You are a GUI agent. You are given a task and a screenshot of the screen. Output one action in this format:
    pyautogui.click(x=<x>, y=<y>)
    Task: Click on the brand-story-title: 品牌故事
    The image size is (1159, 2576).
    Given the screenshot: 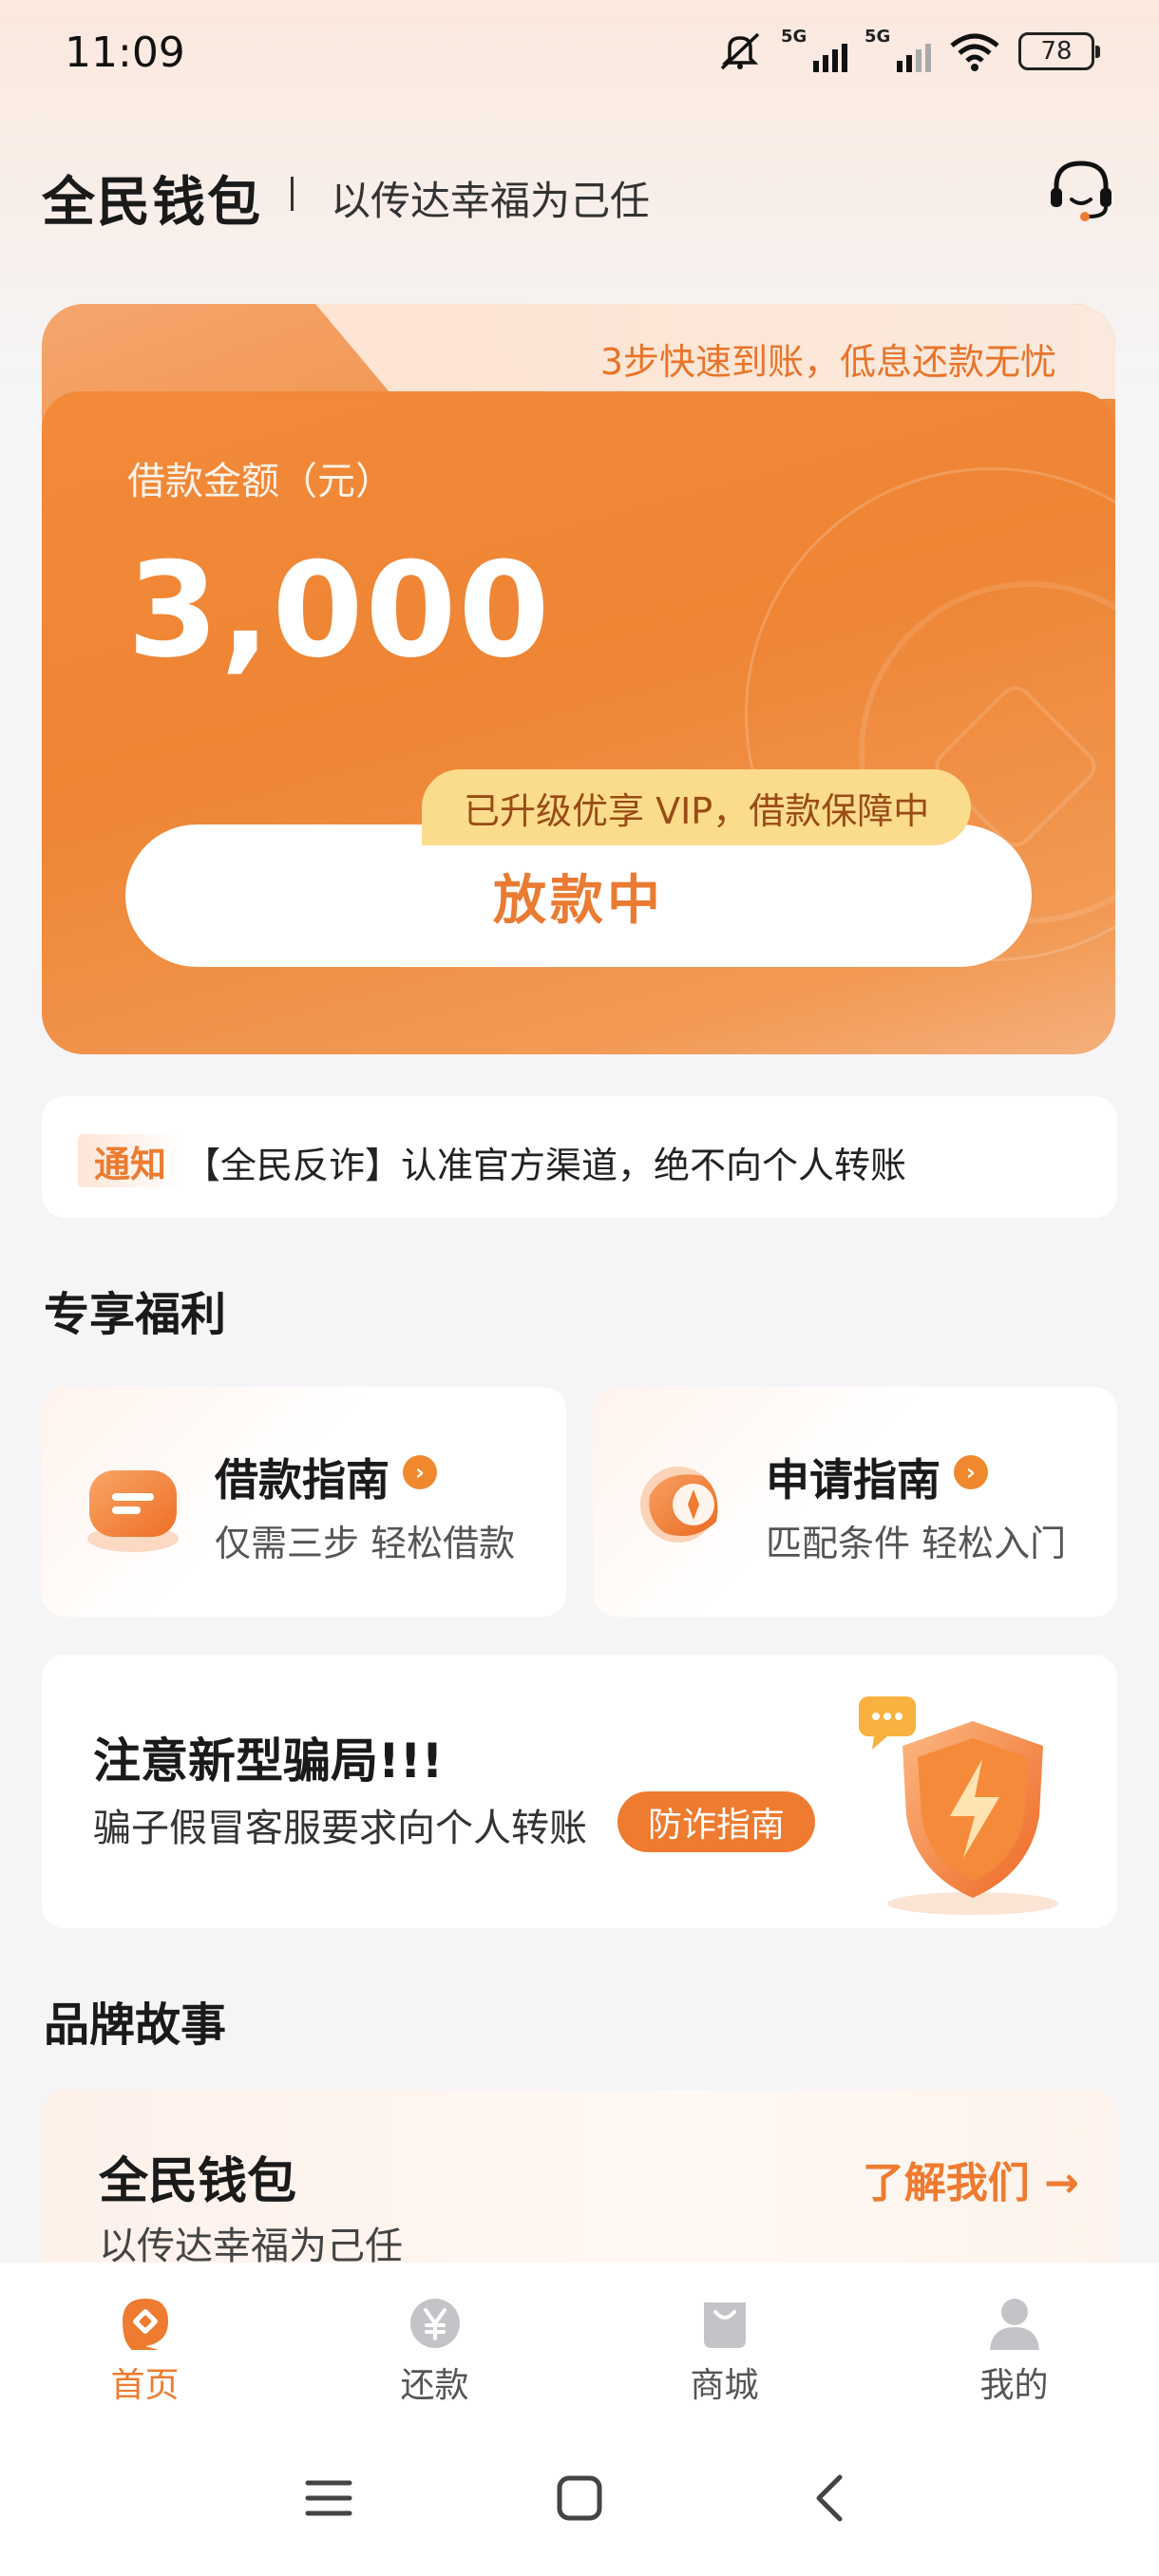 What is the action you would take?
    pyautogui.click(x=135, y=2025)
    